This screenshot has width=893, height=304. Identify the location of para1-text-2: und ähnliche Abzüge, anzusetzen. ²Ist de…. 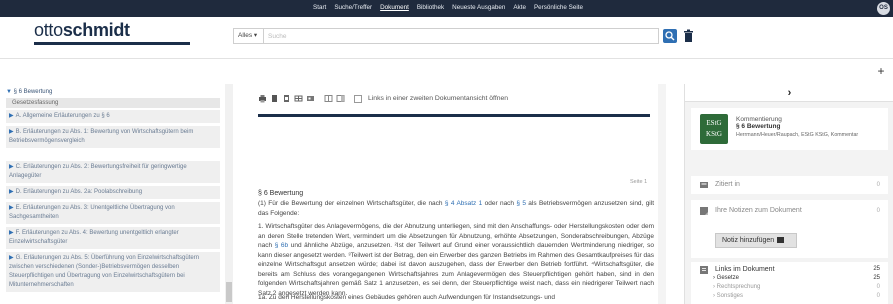
(456, 269).